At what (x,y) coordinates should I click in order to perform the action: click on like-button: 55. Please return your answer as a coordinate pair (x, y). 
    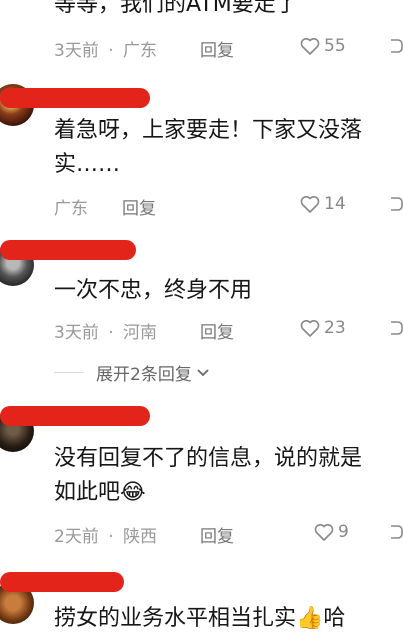
    Looking at the image, I should click on (323, 46).